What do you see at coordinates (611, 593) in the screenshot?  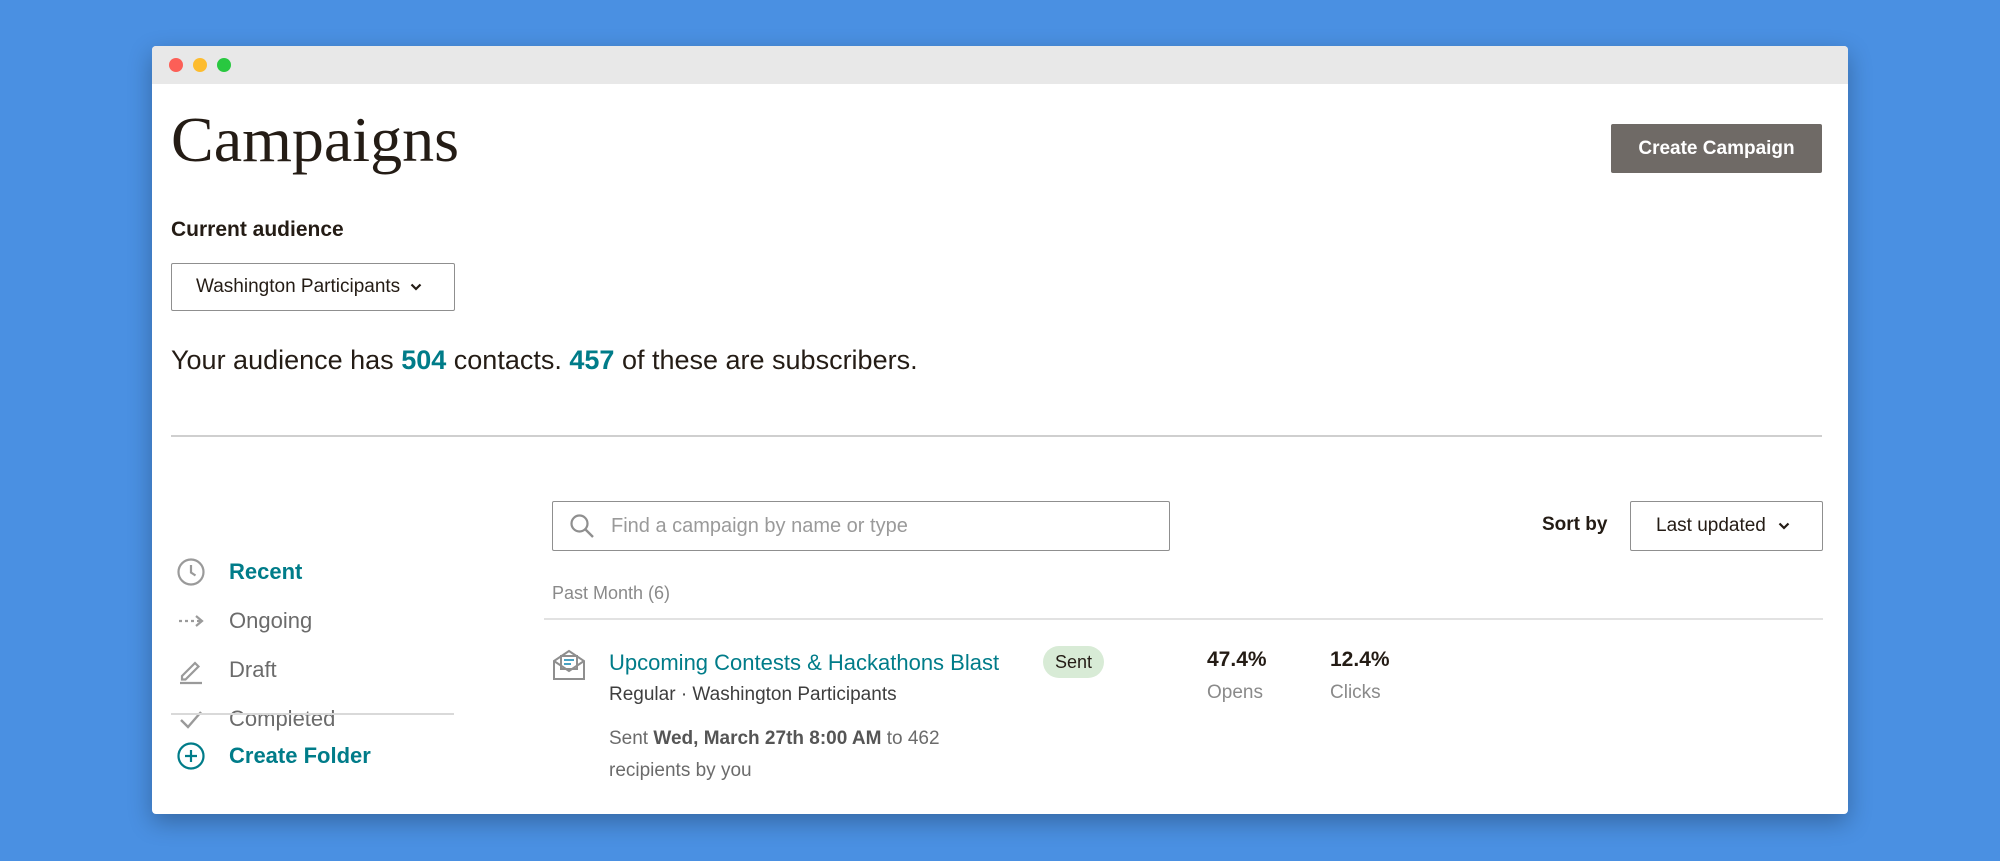 I see `group-label: Past Month (6)` at bounding box center [611, 593].